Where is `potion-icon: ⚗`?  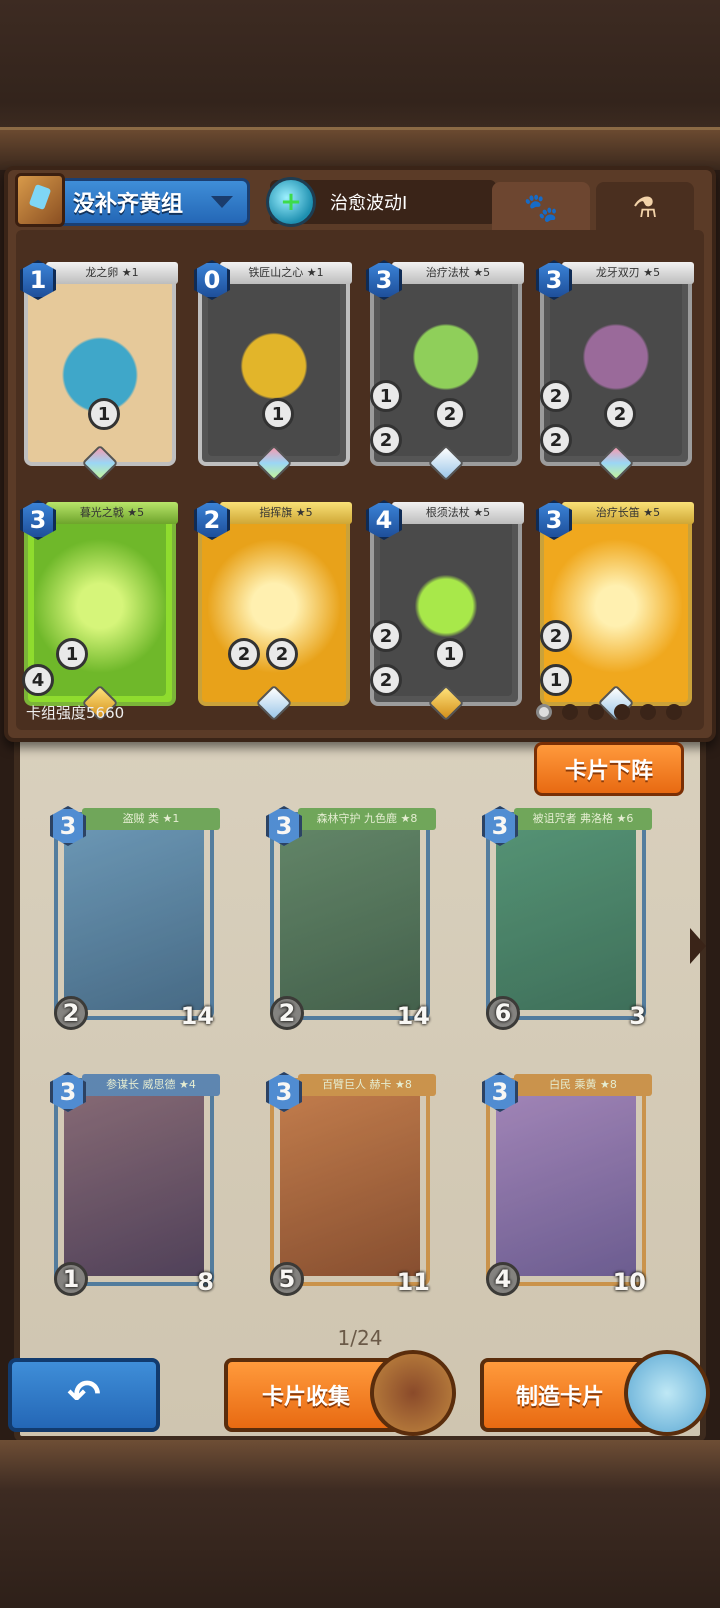
potion-icon: ⚗ is located at coordinates (645, 207).